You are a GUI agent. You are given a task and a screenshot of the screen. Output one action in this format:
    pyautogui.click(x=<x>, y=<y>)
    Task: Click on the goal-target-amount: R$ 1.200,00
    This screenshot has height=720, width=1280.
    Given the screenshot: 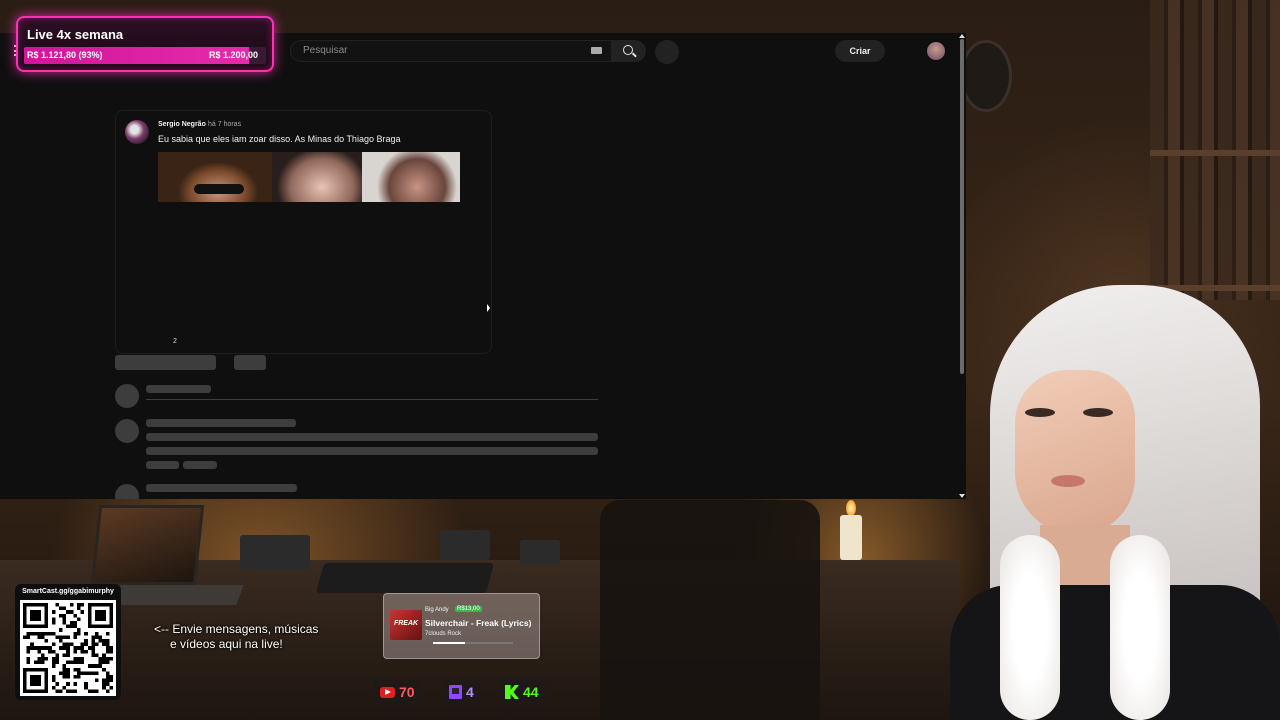 What is the action you would take?
    pyautogui.click(x=233, y=55)
    